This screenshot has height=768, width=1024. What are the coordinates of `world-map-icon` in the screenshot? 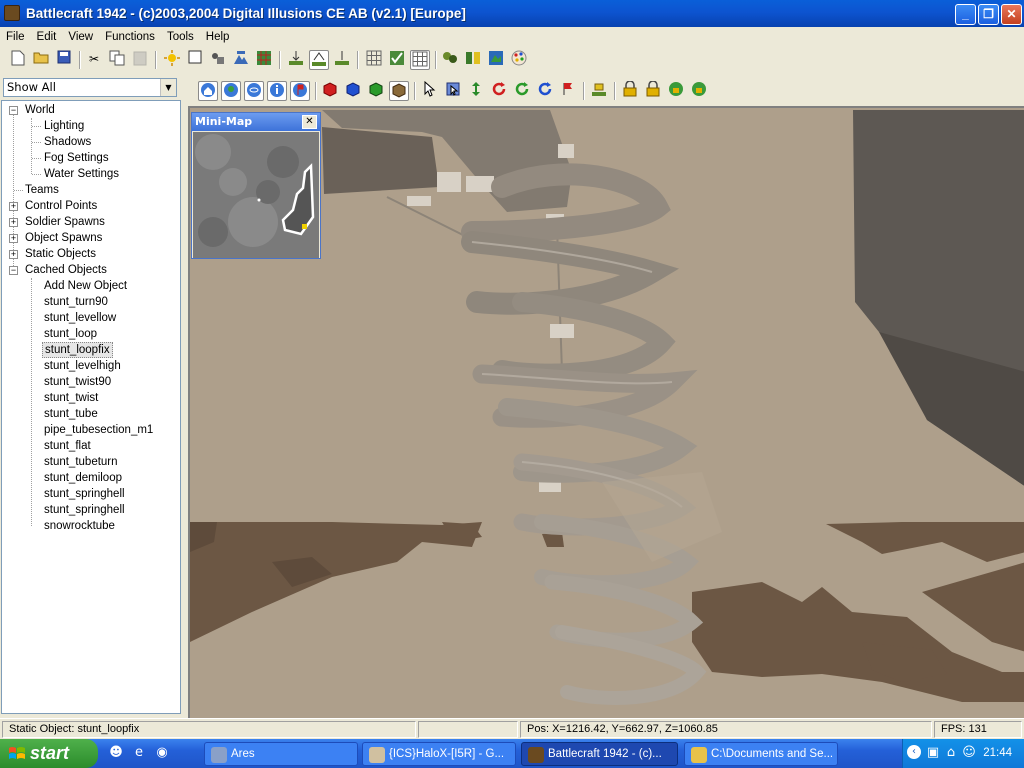 It's located at (496, 60).